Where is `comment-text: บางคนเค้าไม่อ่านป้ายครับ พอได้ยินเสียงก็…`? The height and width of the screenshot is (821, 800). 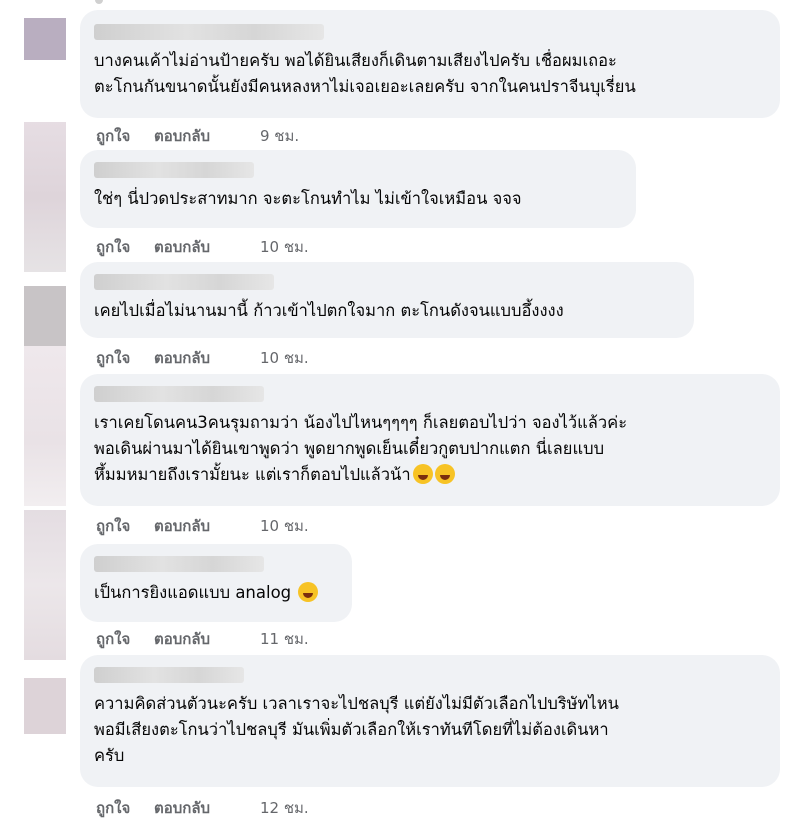 comment-text: บางคนเค้าไม่อ่านป้ายครับ พอได้ยินเสียงก็… is located at coordinates (365, 73).